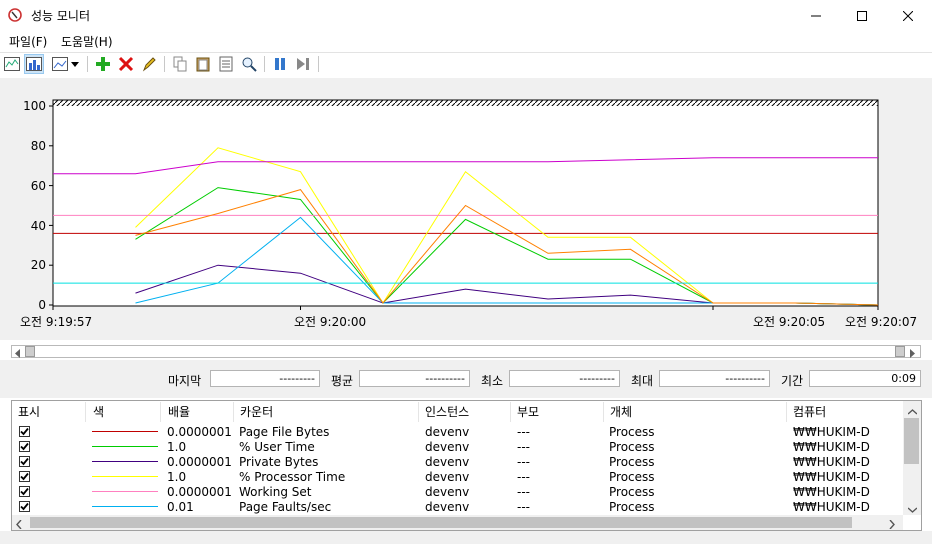  What do you see at coordinates (61, 16) in the screenshot?
I see `window-title: 성능 모니터` at bounding box center [61, 16].